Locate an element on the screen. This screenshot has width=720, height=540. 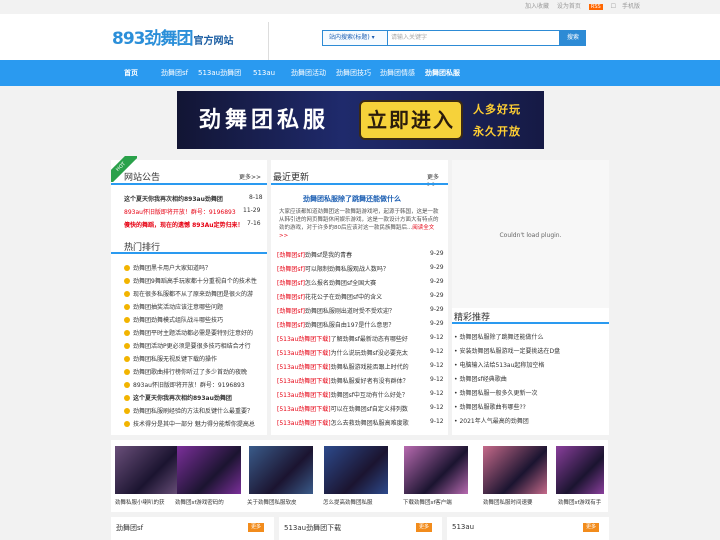
hot-item: 劲舞团私服无视反键下载的操作 is located at coordinates (170, 358).